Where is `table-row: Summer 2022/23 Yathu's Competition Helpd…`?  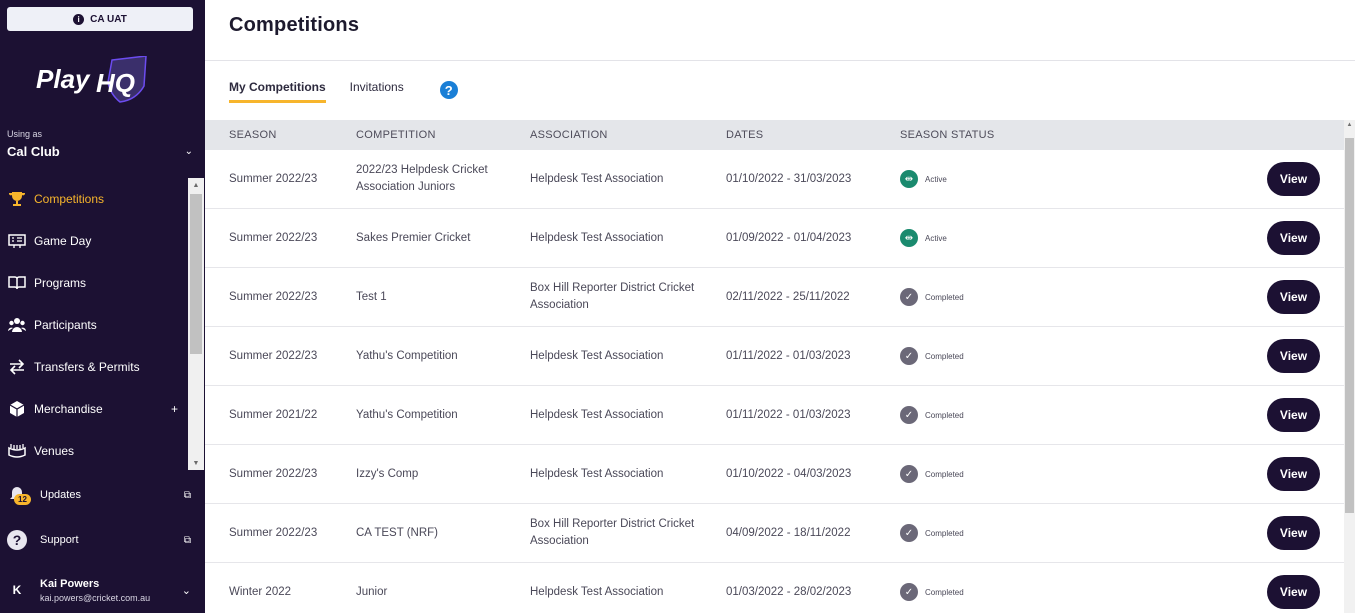
table-row: Summer 2022/23 Yathu's Competition Helpd… is located at coordinates (774, 356).